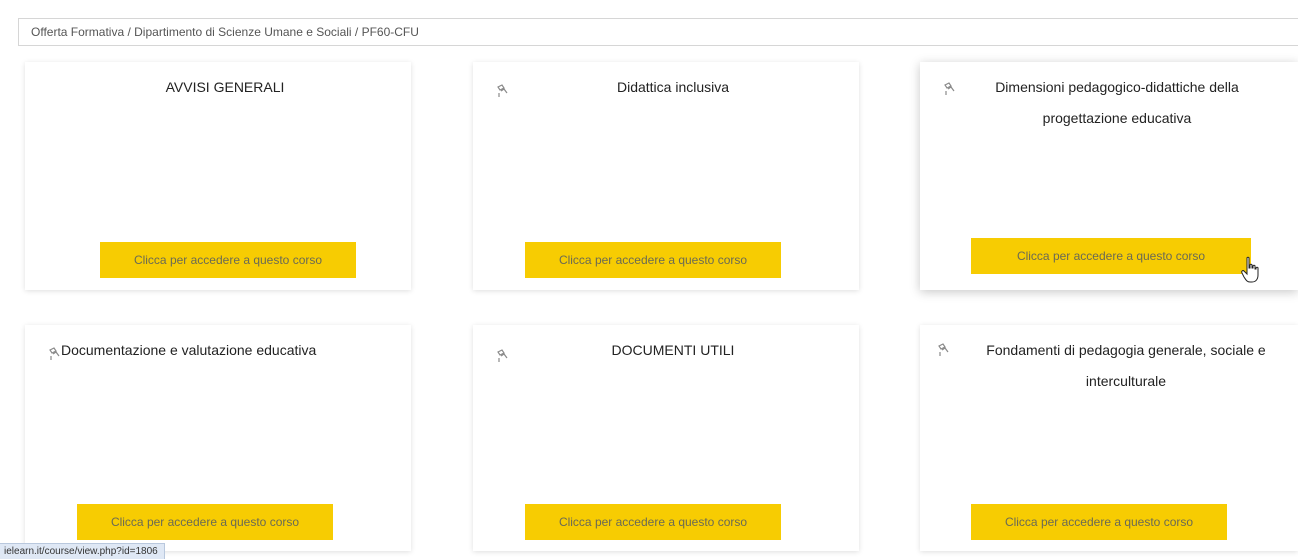  What do you see at coordinates (82, 551) in the screenshot?
I see `status-bar-url: ielearn.it/course/view.php?id=1806` at bounding box center [82, 551].